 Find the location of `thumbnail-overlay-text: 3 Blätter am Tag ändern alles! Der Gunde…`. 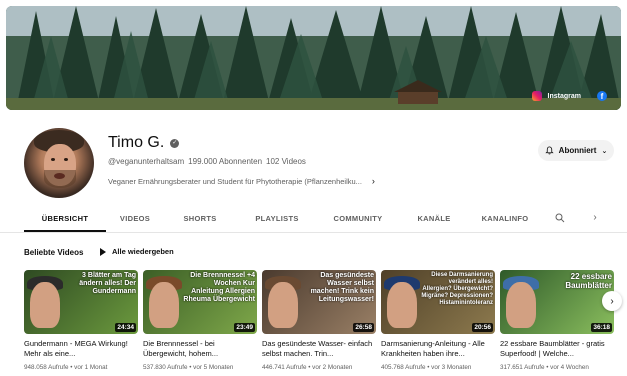

thumbnail-overlay-text: 3 Blätter am Tag ändern alles! Der Gunde… is located at coordinates (107, 284).